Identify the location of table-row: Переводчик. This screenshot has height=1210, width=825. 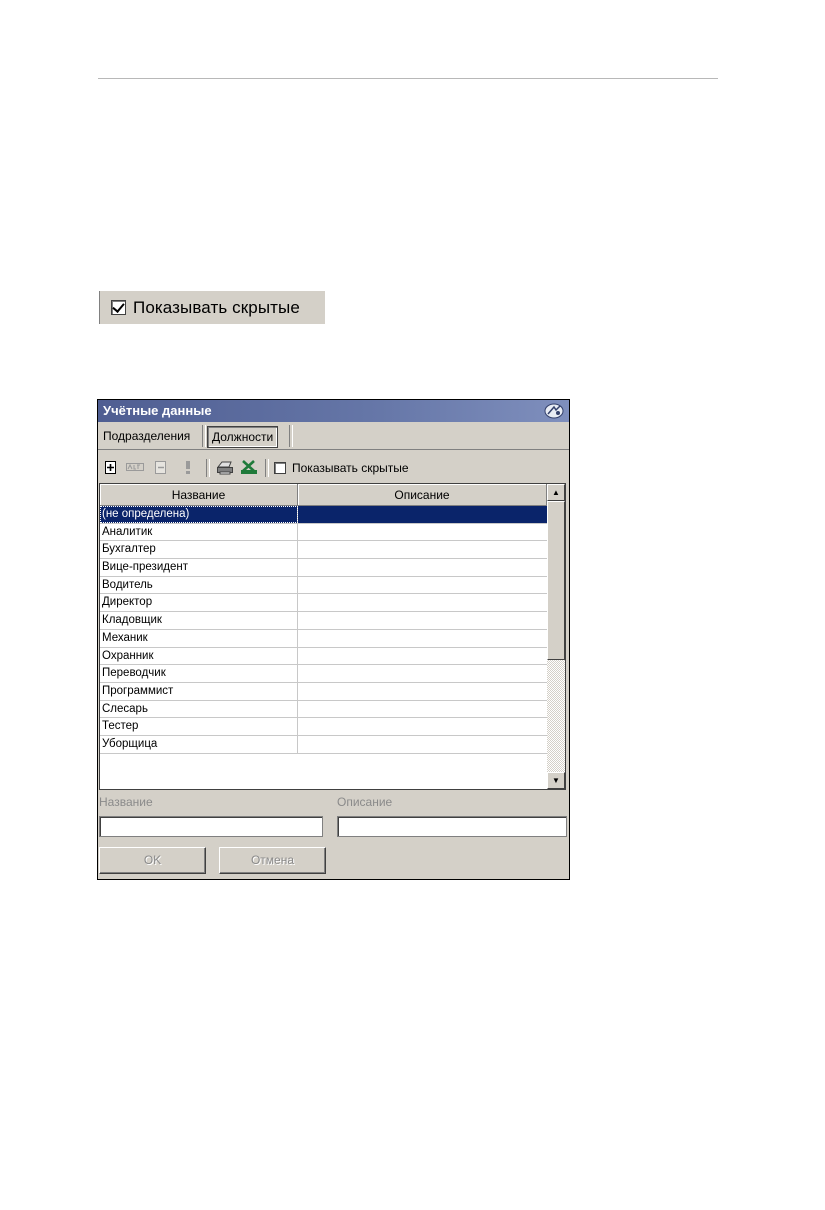
(323, 674).